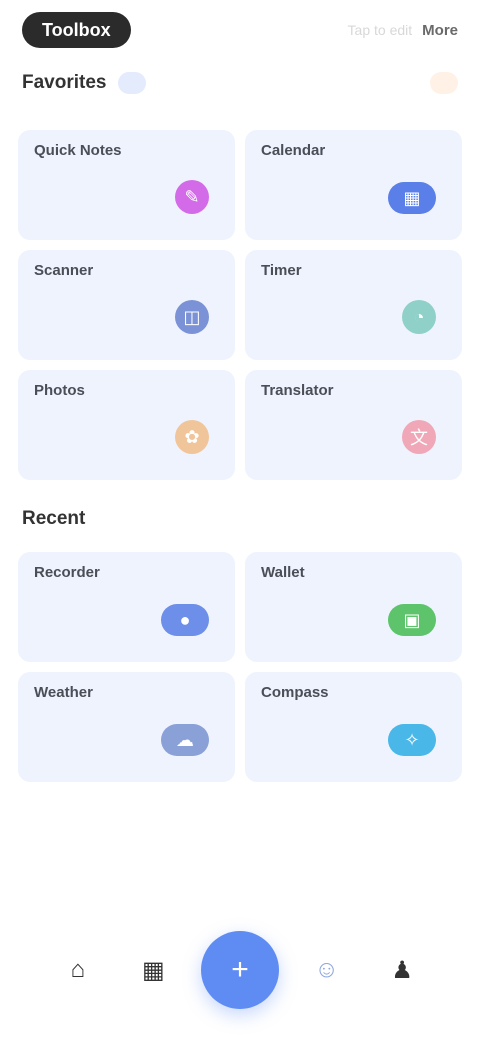 This screenshot has width=480, height=1040. I want to click on chat-icon: ☺, so click(327, 970).